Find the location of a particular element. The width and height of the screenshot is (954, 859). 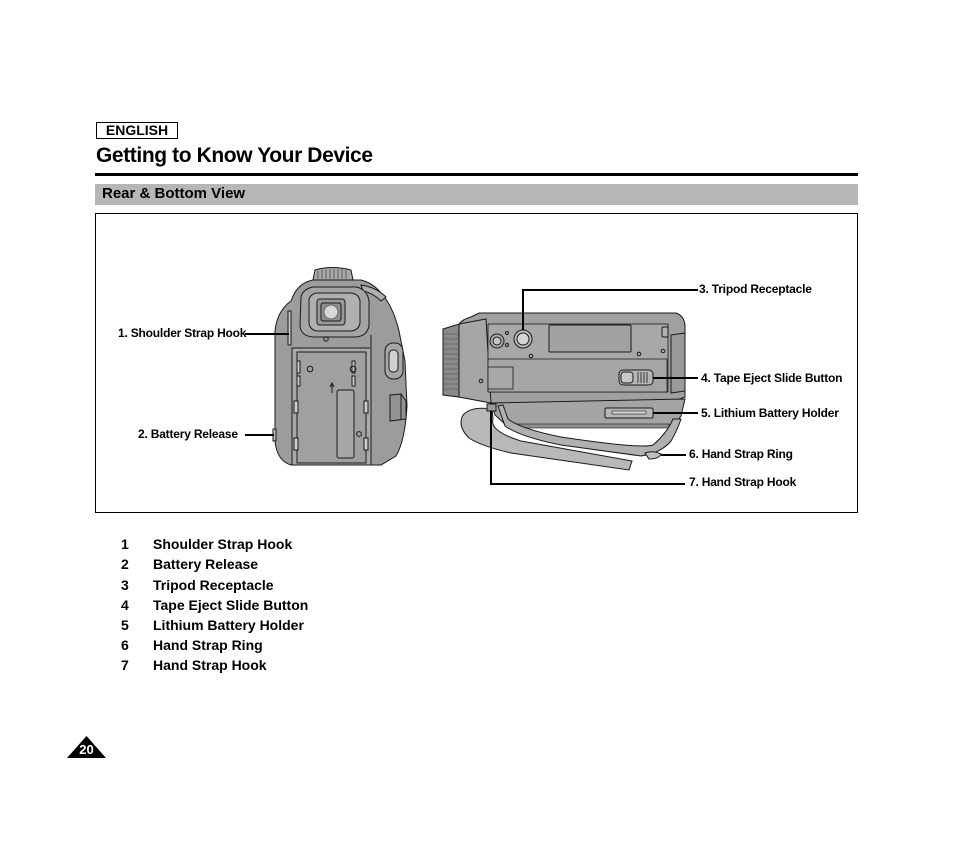

legend-label: Lithium Battery Holder is located at coordinates (228, 625).